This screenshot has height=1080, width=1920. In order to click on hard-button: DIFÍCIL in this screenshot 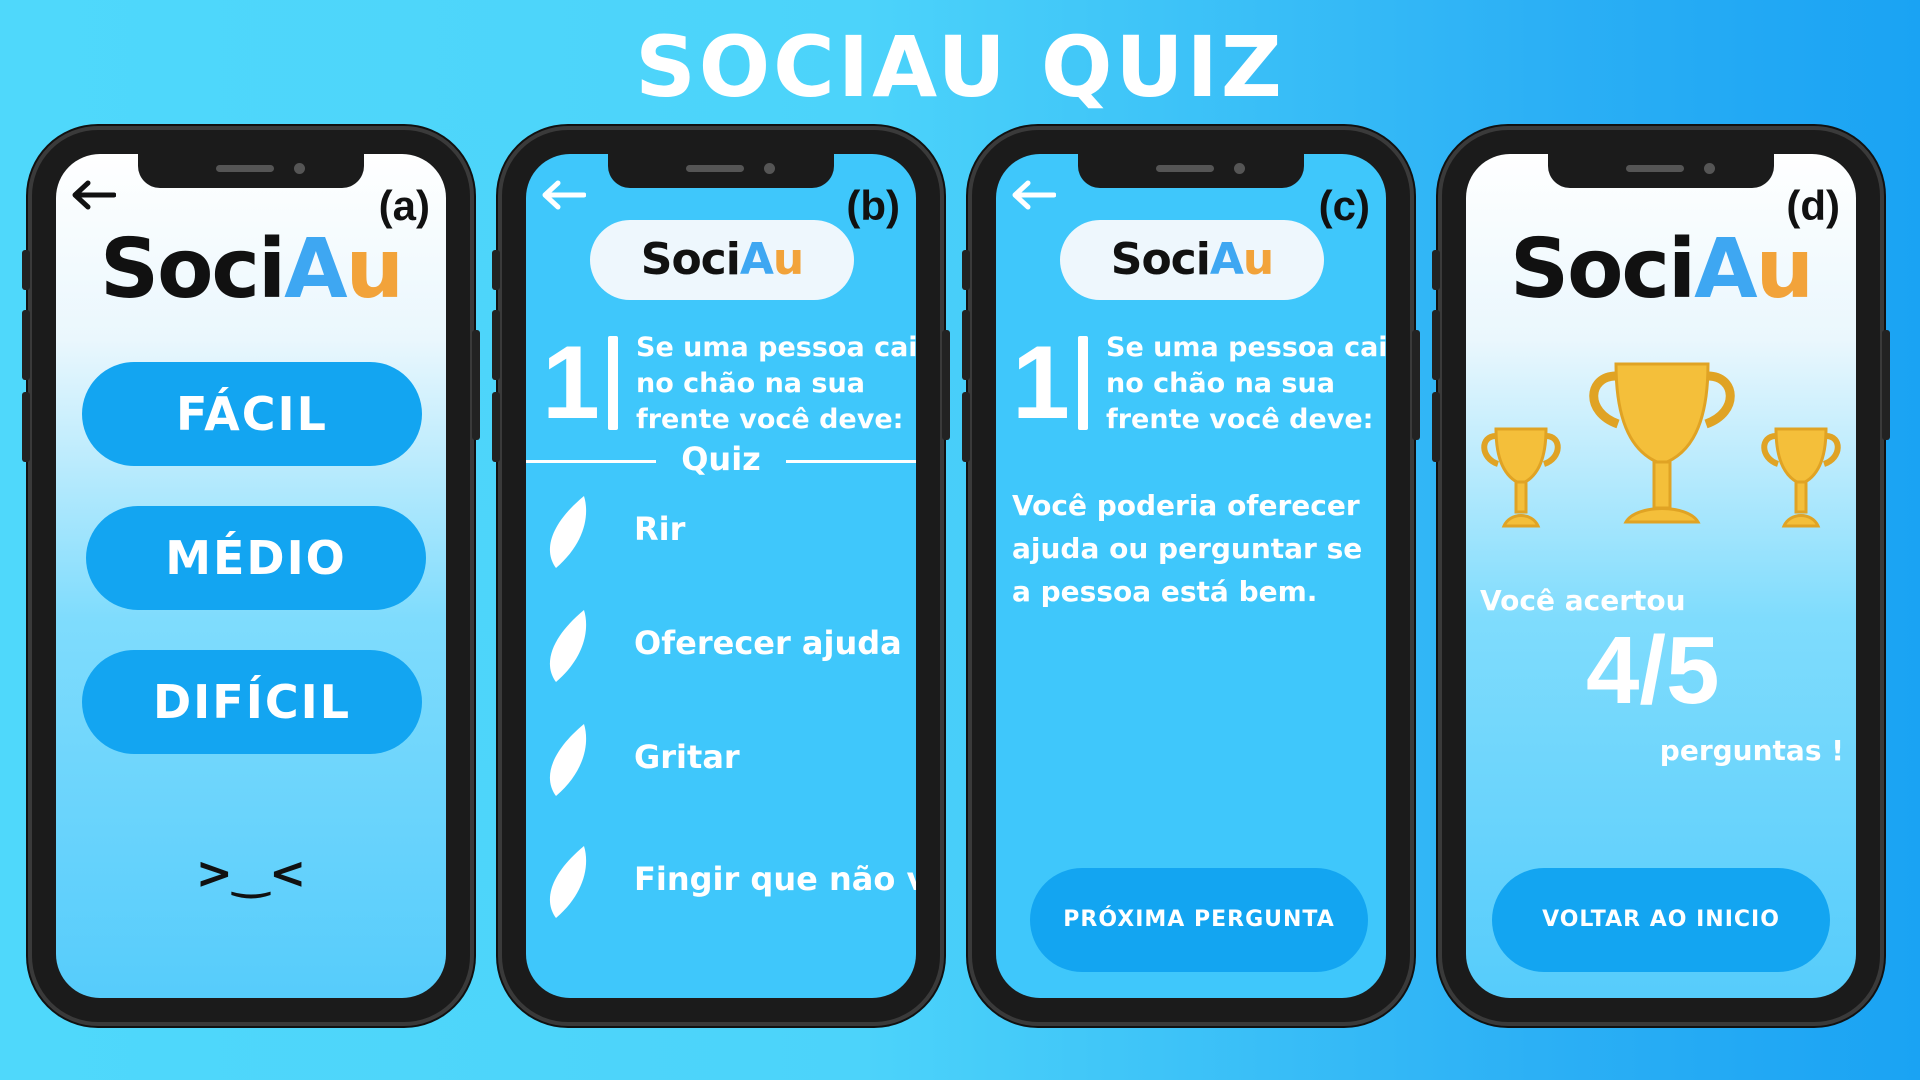, I will do `click(252, 702)`.